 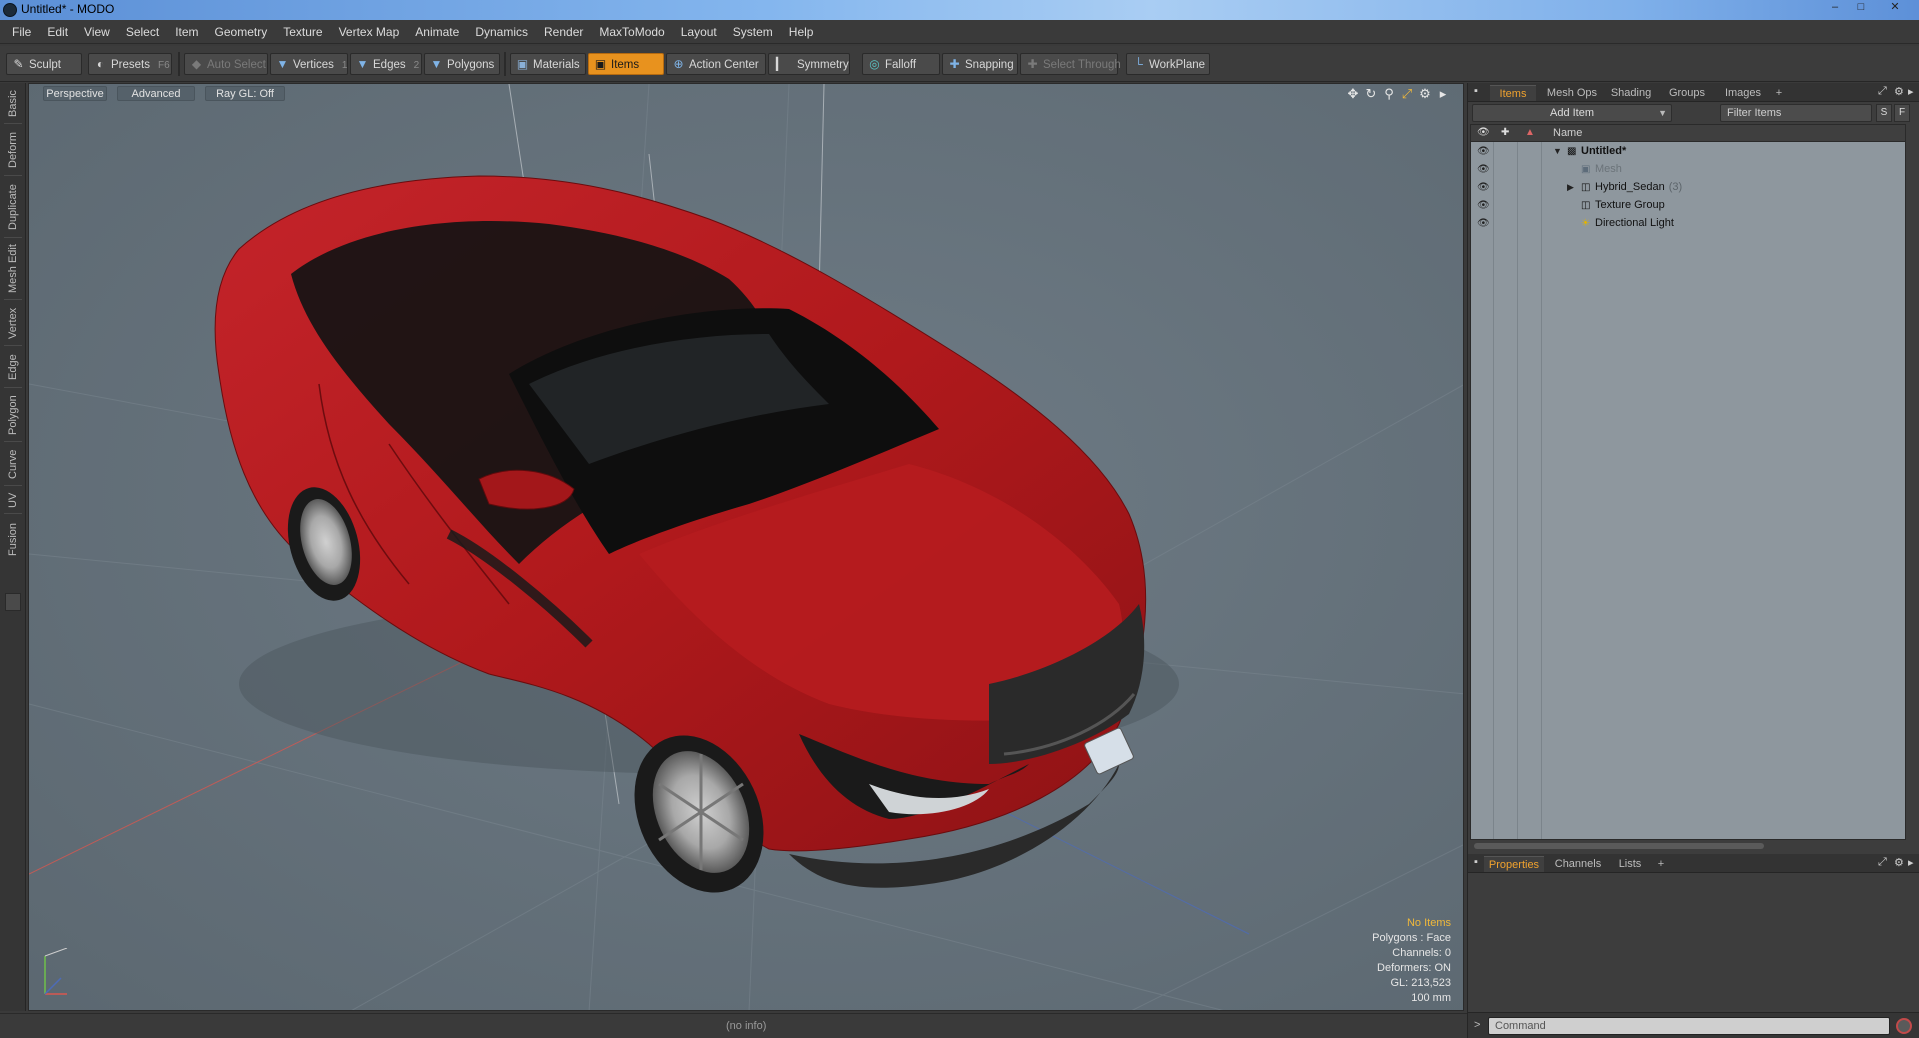 What do you see at coordinates (1572, 113) in the screenshot?
I see `add-item-dropdown: Add Item ▼` at bounding box center [1572, 113].